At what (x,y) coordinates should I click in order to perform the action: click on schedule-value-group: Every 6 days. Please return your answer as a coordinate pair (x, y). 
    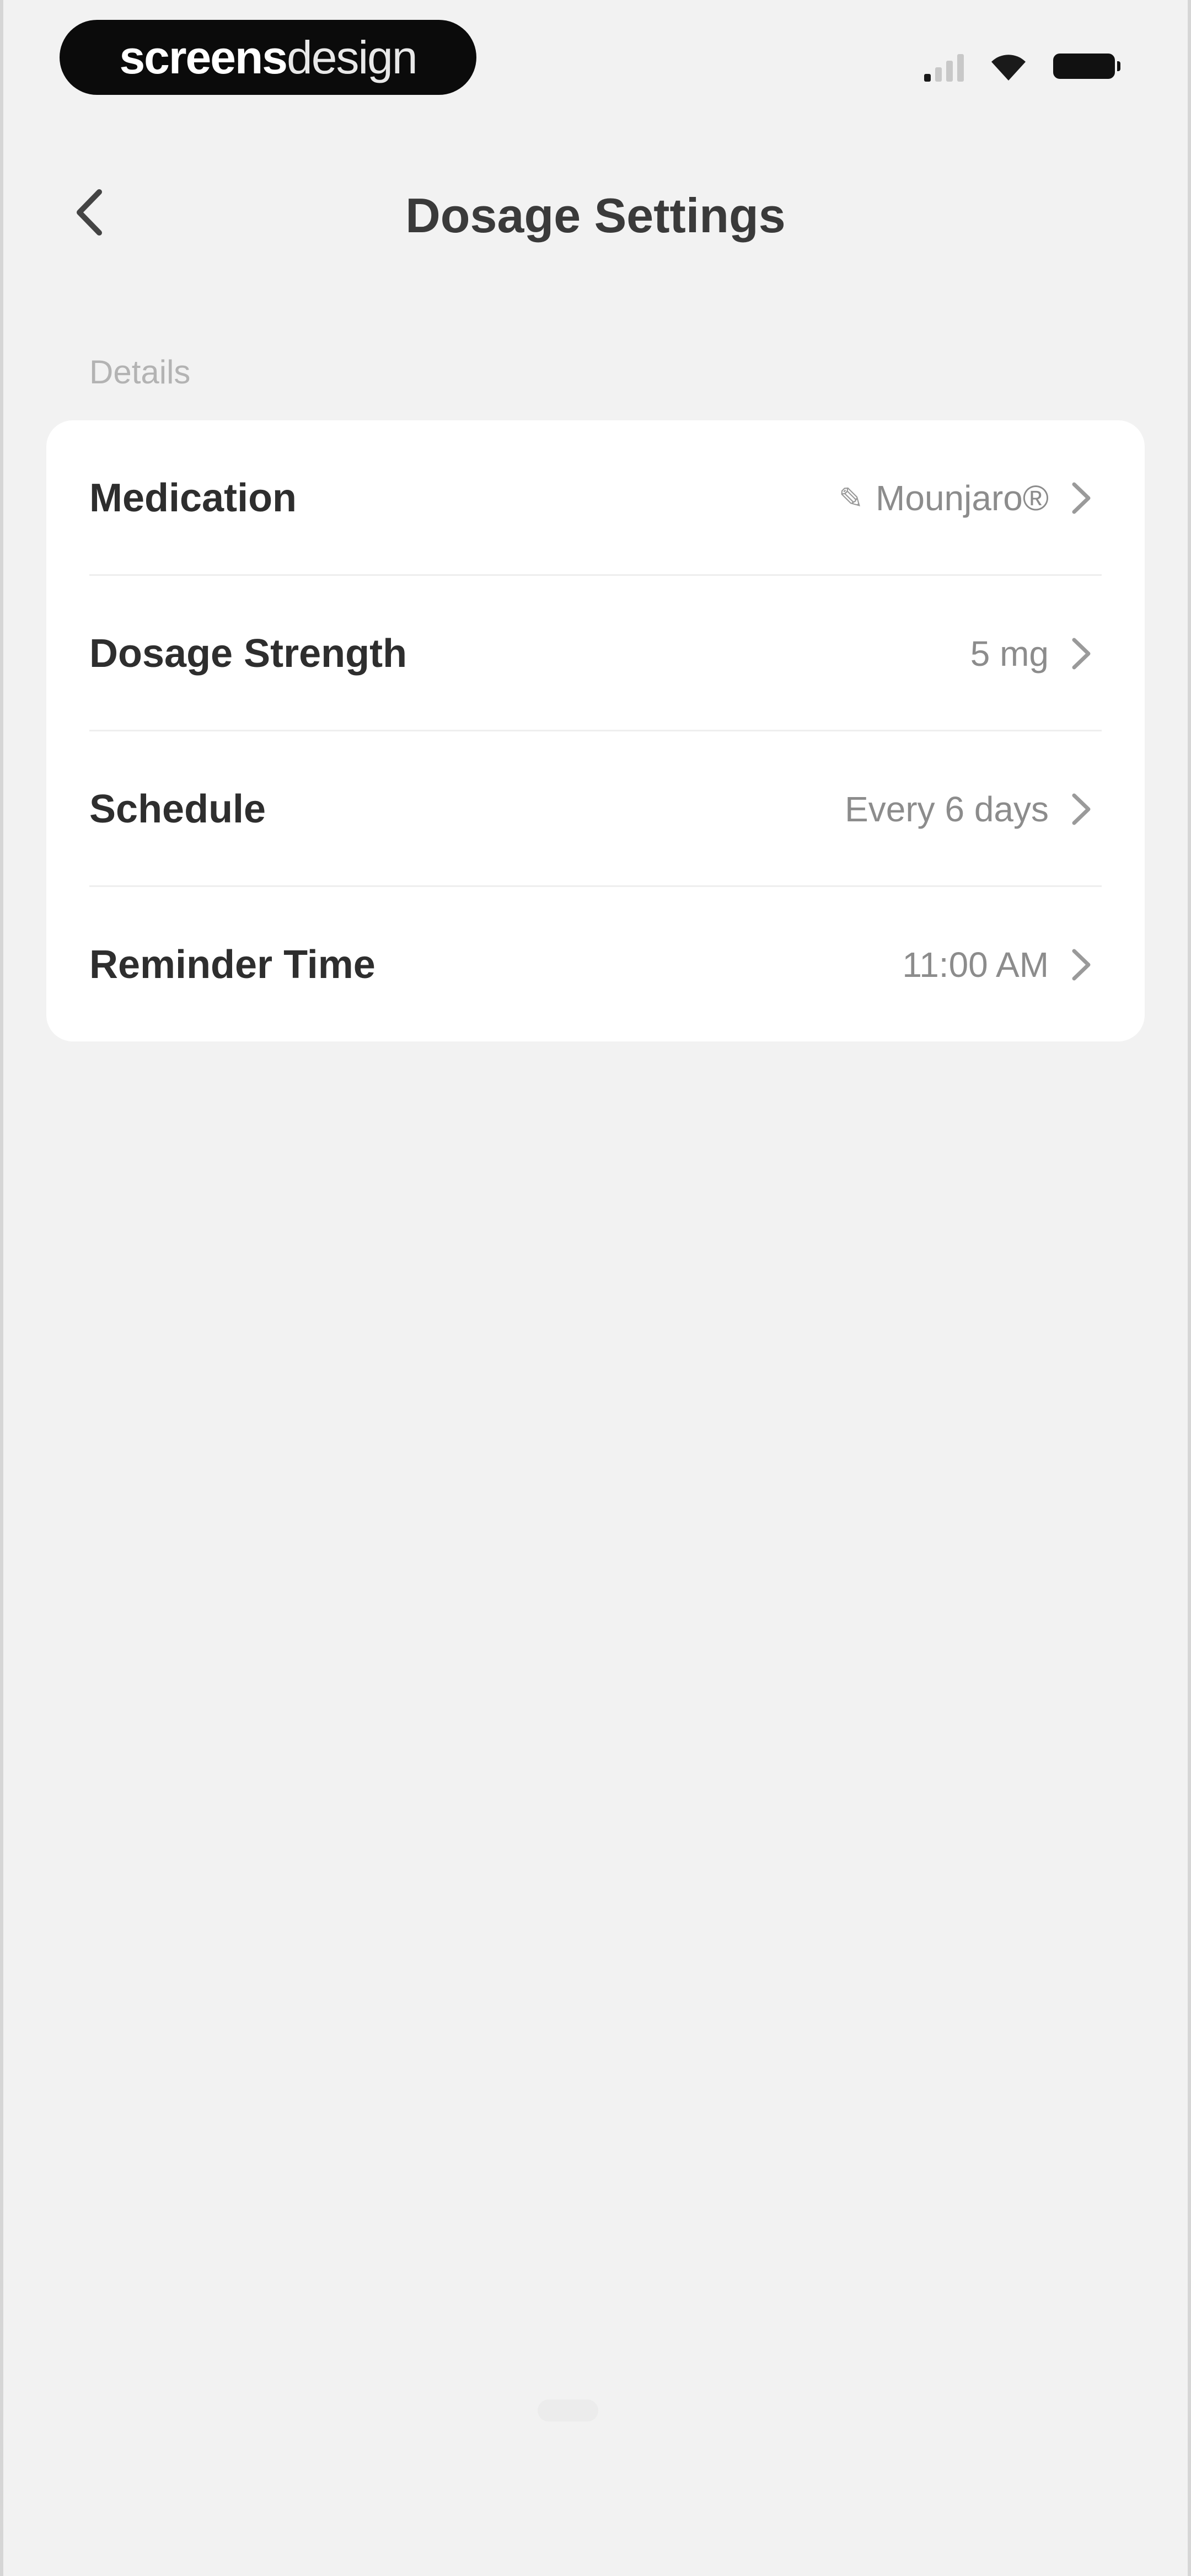
    Looking at the image, I should click on (969, 809).